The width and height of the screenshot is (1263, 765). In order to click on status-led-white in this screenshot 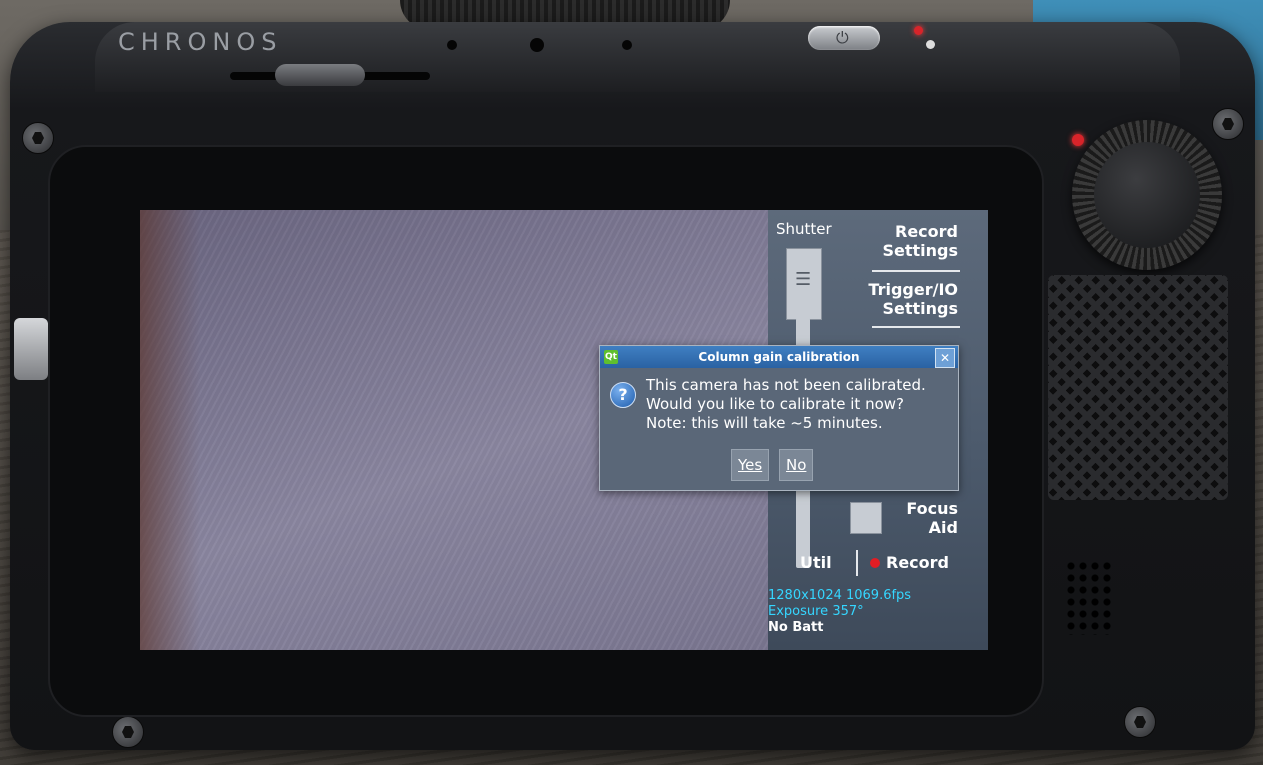, I will do `click(930, 44)`.